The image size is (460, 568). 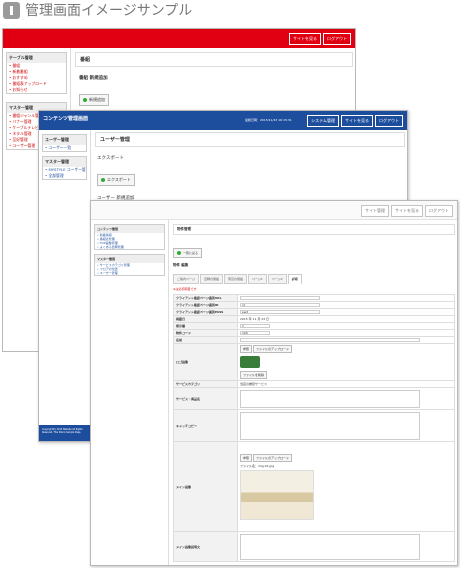 I want to click on table-row: 名前, so click(x=314, y=340).